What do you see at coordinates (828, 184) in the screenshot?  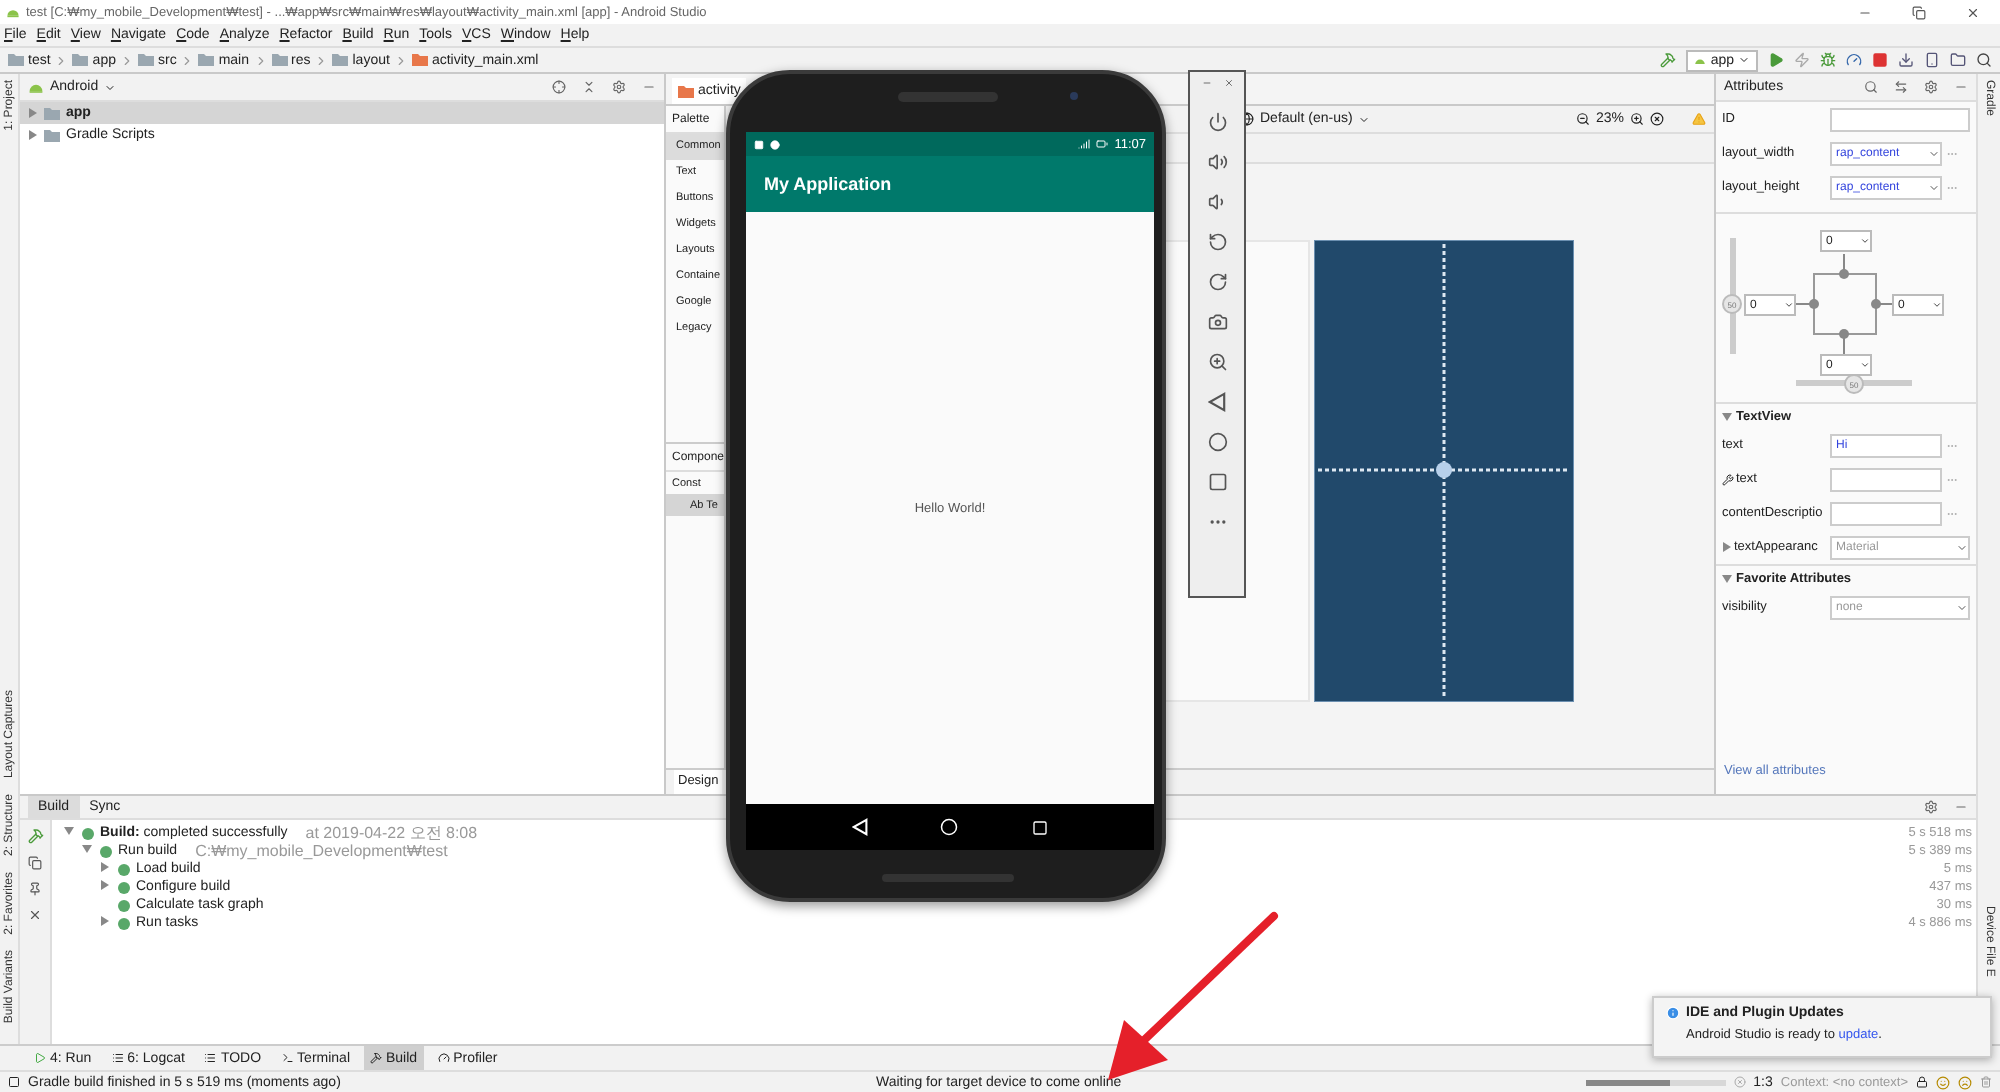 I see `app-title: My Application` at bounding box center [828, 184].